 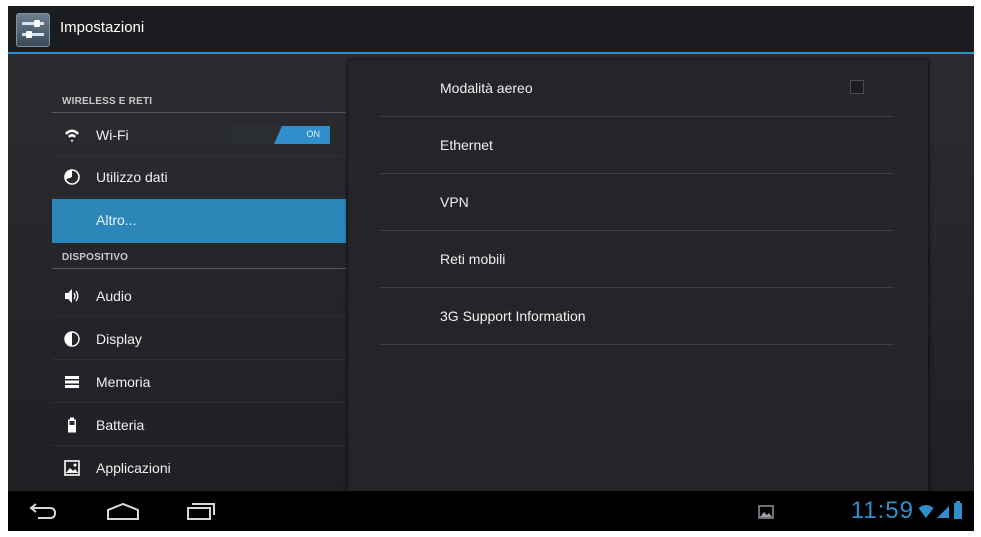 I want to click on app-title: Impostazioni, so click(x=102, y=27).